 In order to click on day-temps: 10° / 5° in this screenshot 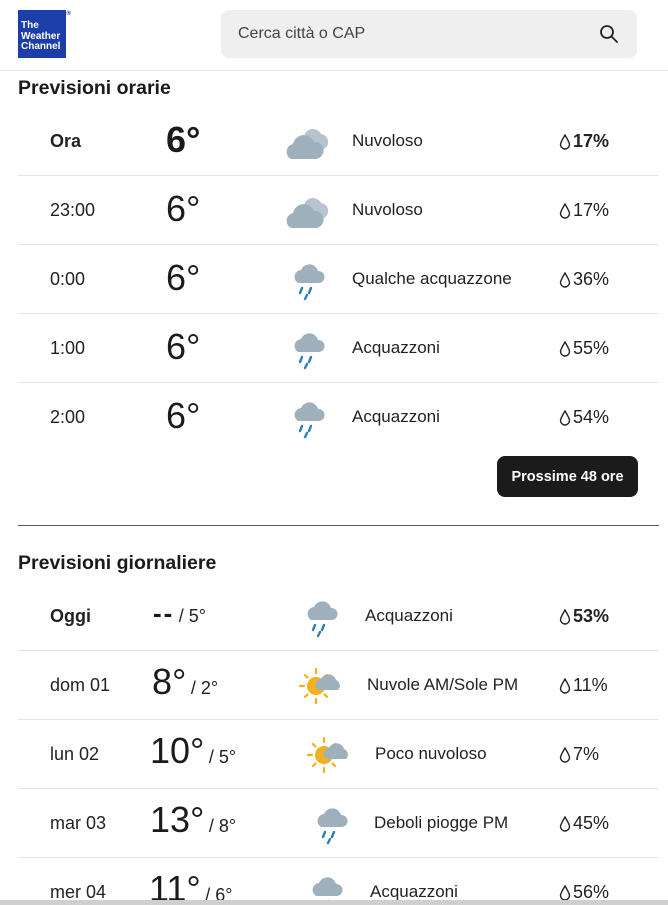, I will do `click(193, 755)`.